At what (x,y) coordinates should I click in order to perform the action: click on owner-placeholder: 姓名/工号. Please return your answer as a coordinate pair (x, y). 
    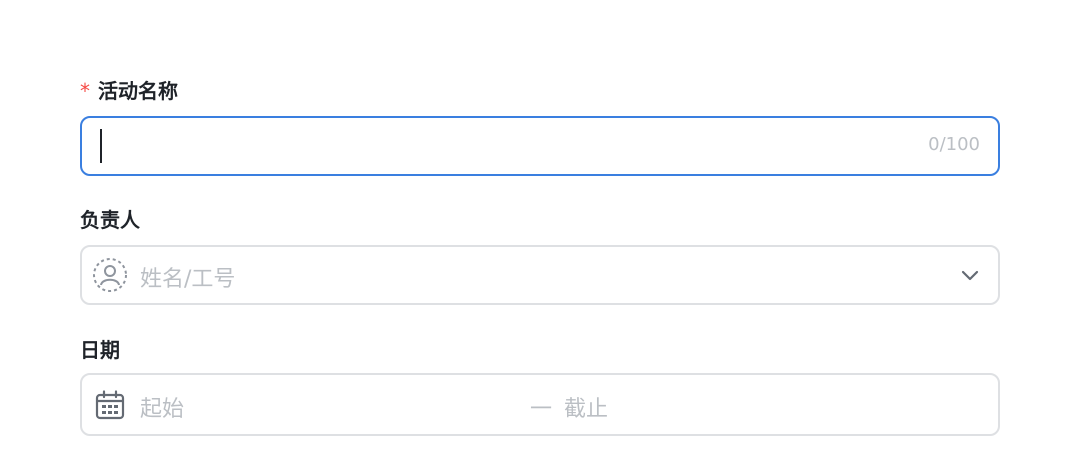
    Looking at the image, I should click on (188, 279).